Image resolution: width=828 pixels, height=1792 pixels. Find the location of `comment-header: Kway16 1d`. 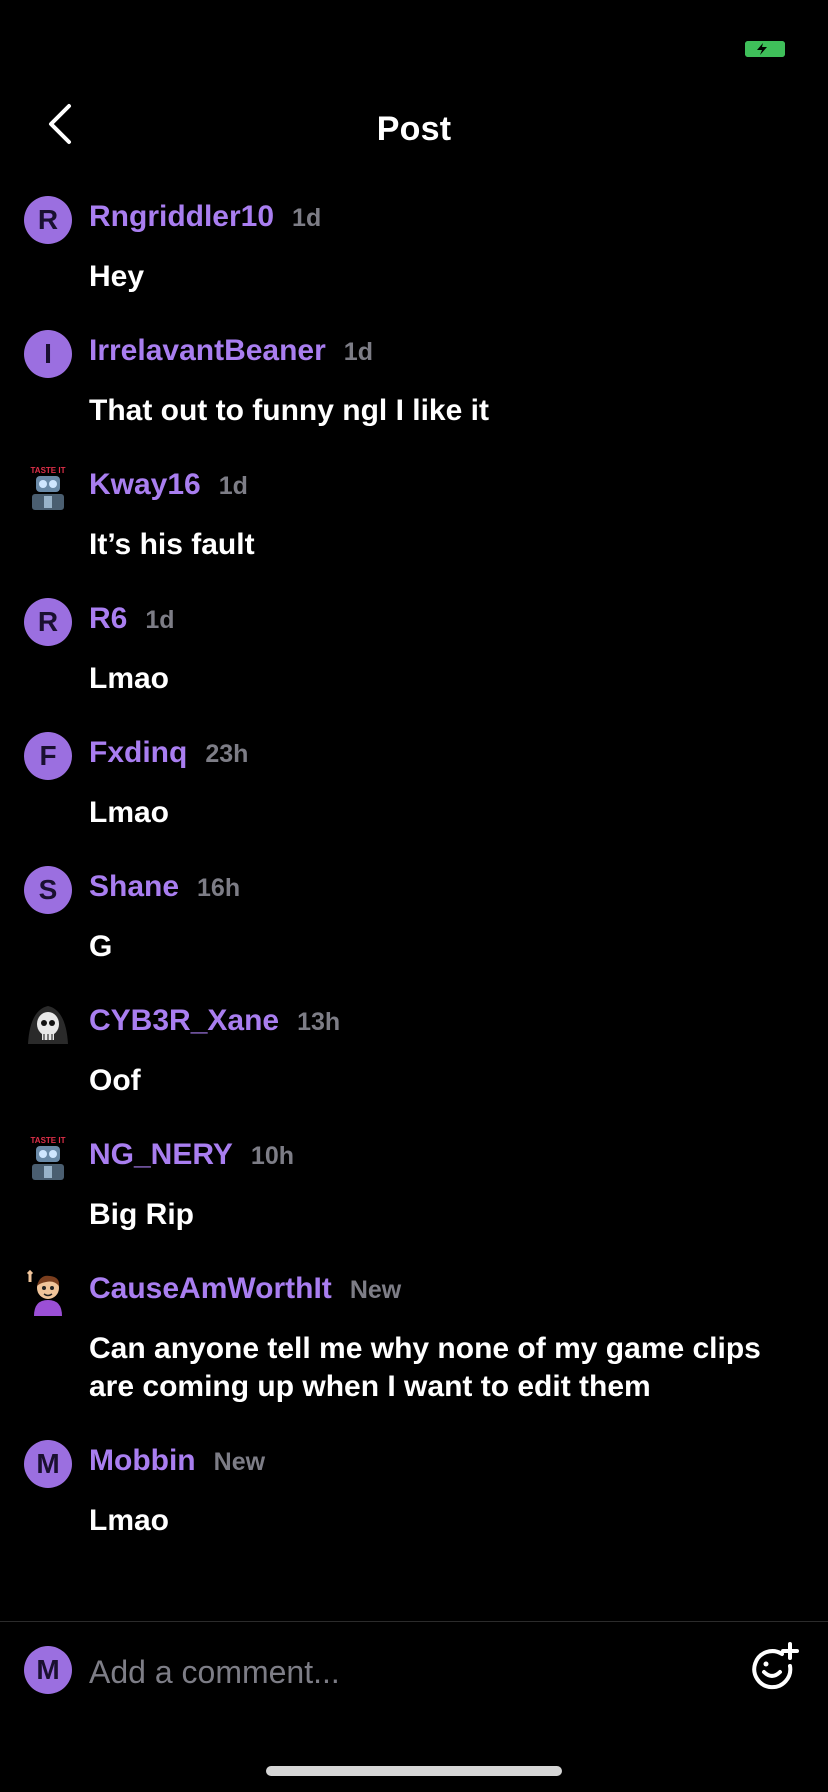

comment-header: Kway16 1d is located at coordinates (168, 488).